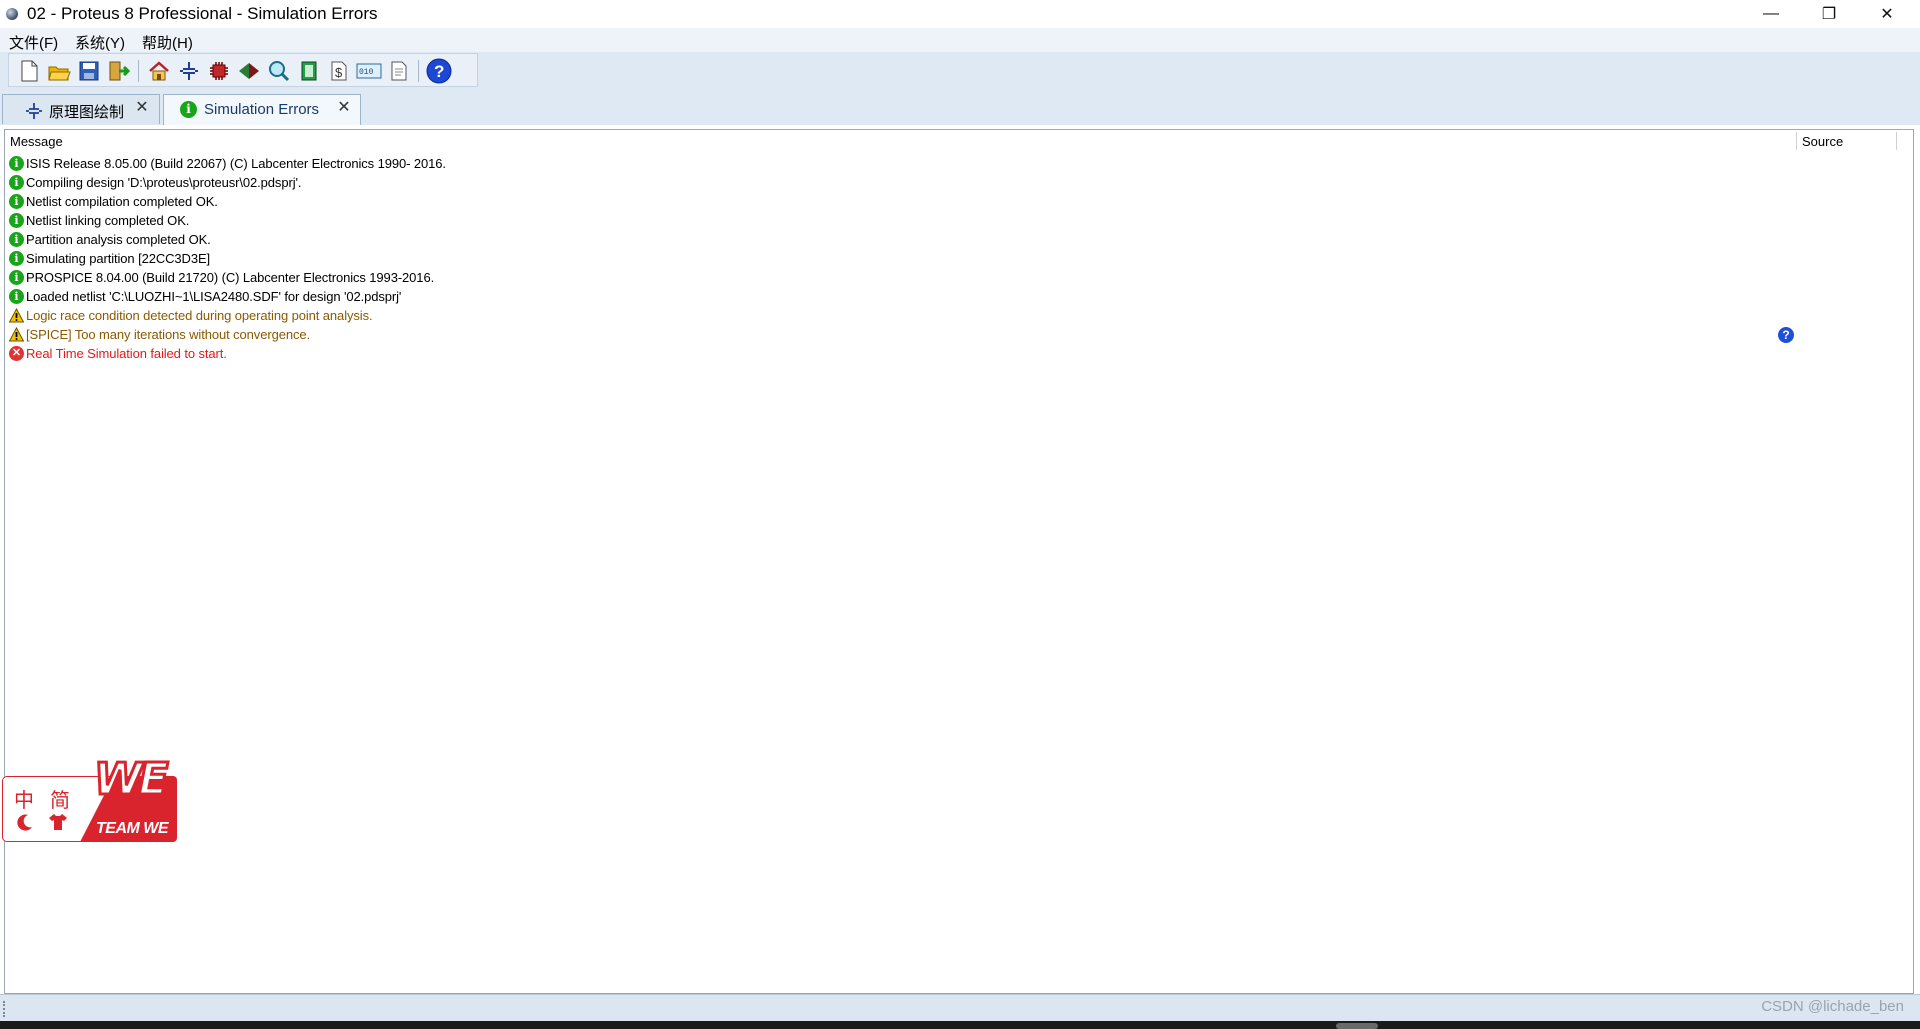 The image size is (1920, 1029). What do you see at coordinates (100, 42) in the screenshot?
I see `menu-system: 系统(Y)` at bounding box center [100, 42].